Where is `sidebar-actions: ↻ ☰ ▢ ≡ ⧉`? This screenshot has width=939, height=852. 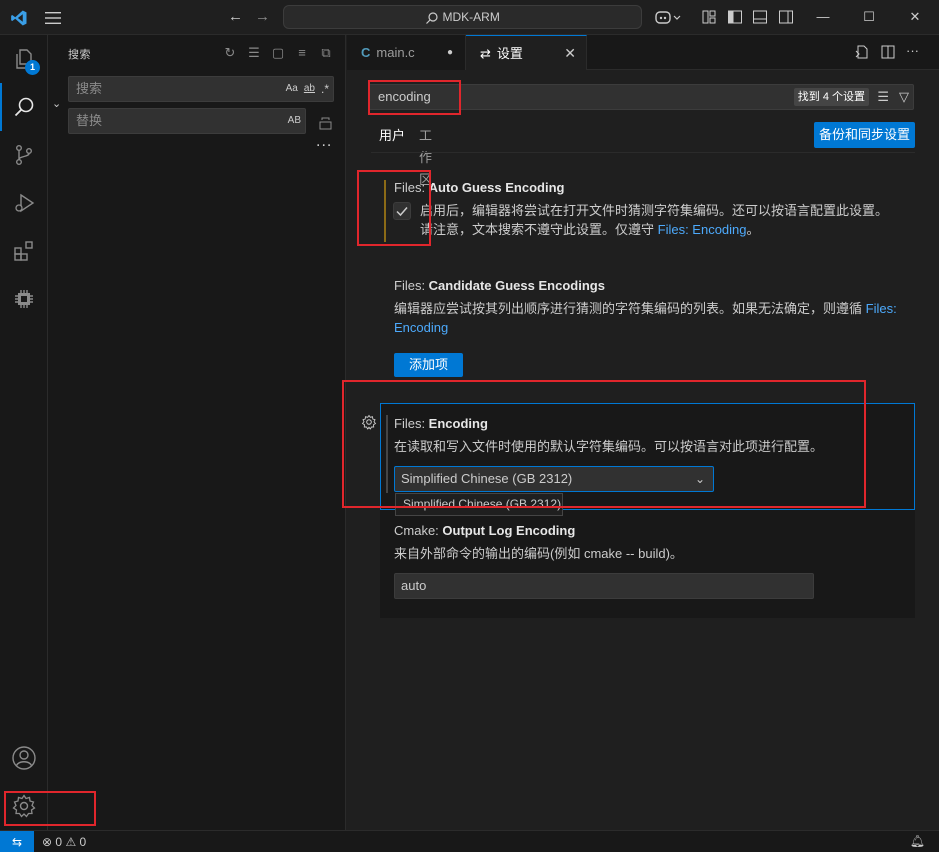
sidebar-actions: ↻ ☰ ▢ ≡ ⧉ is located at coordinates (278, 53).